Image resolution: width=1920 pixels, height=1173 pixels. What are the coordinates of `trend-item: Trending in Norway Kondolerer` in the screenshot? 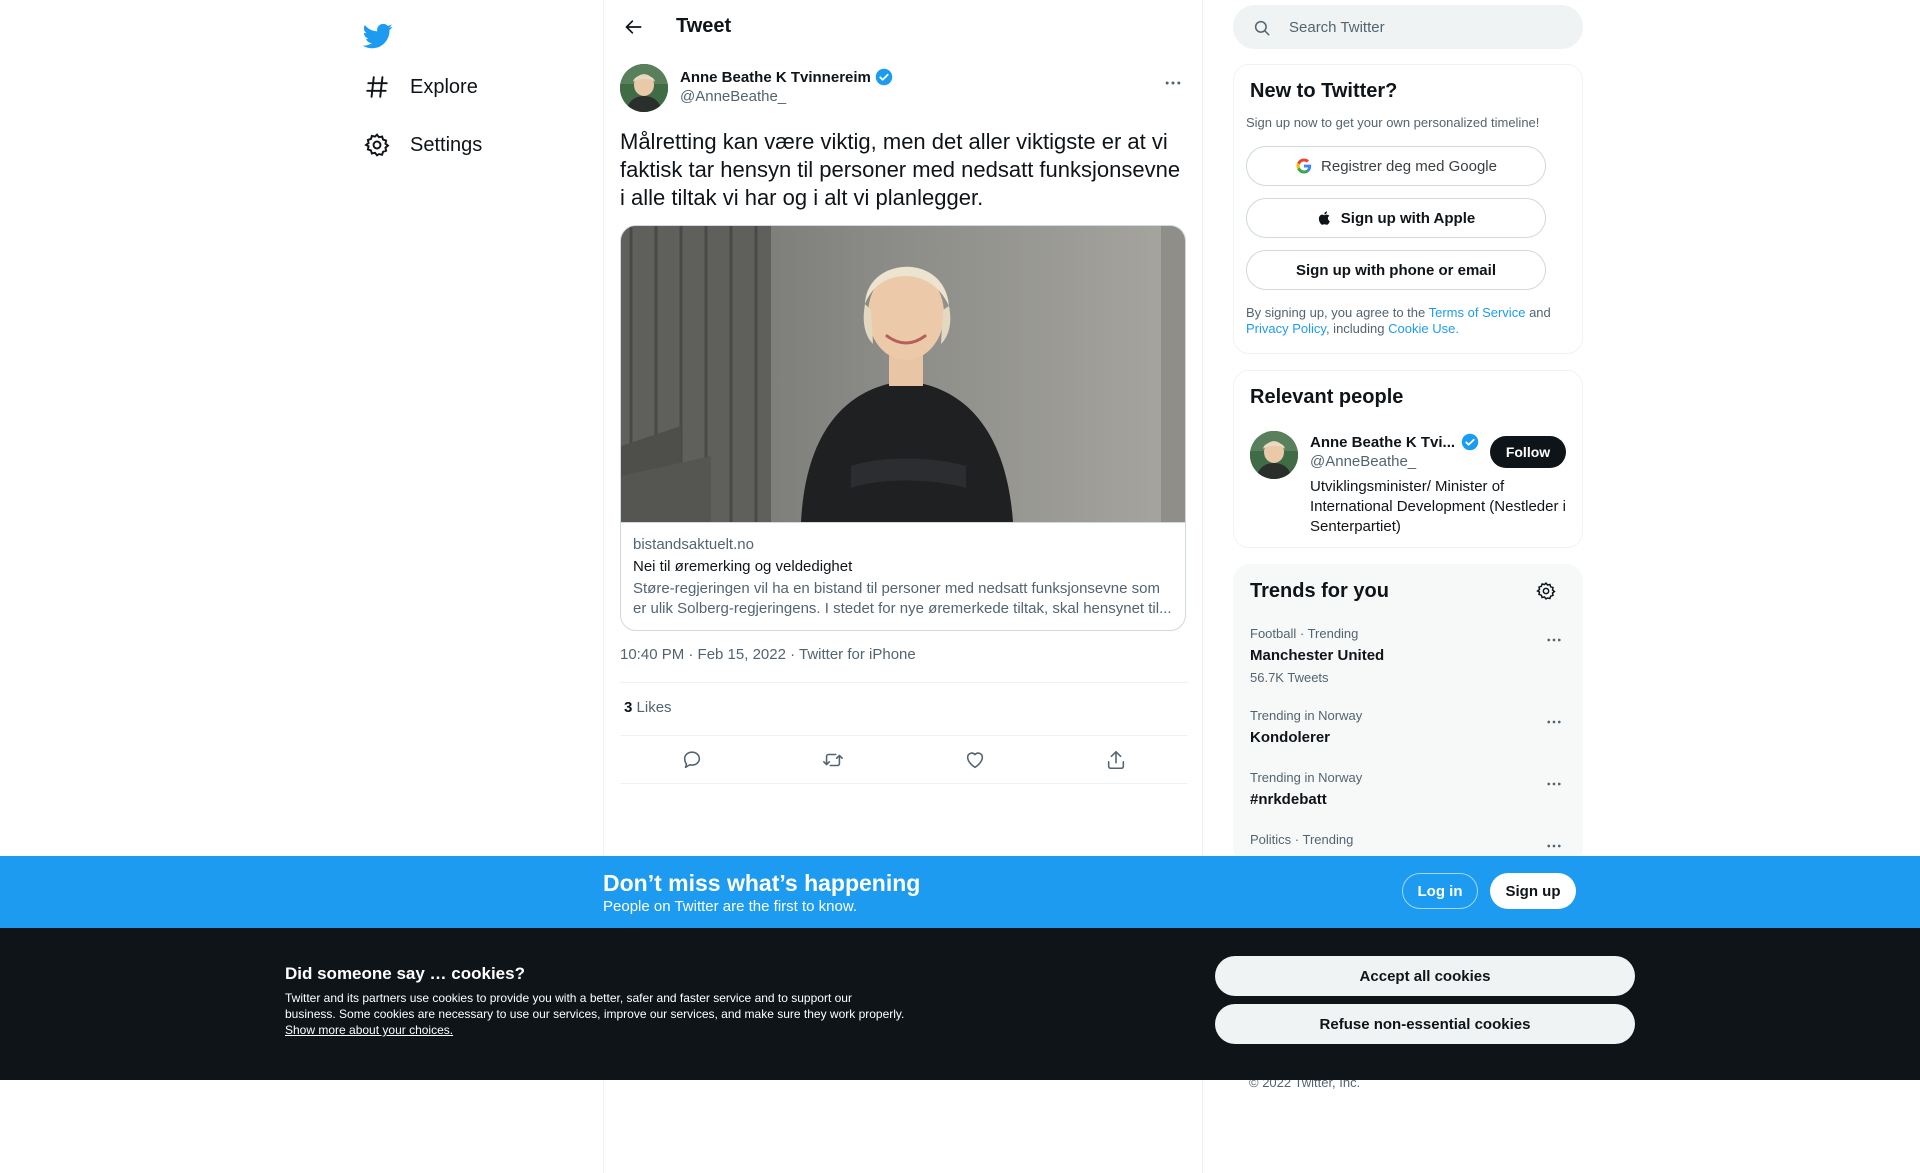 It's located at (1409, 728).